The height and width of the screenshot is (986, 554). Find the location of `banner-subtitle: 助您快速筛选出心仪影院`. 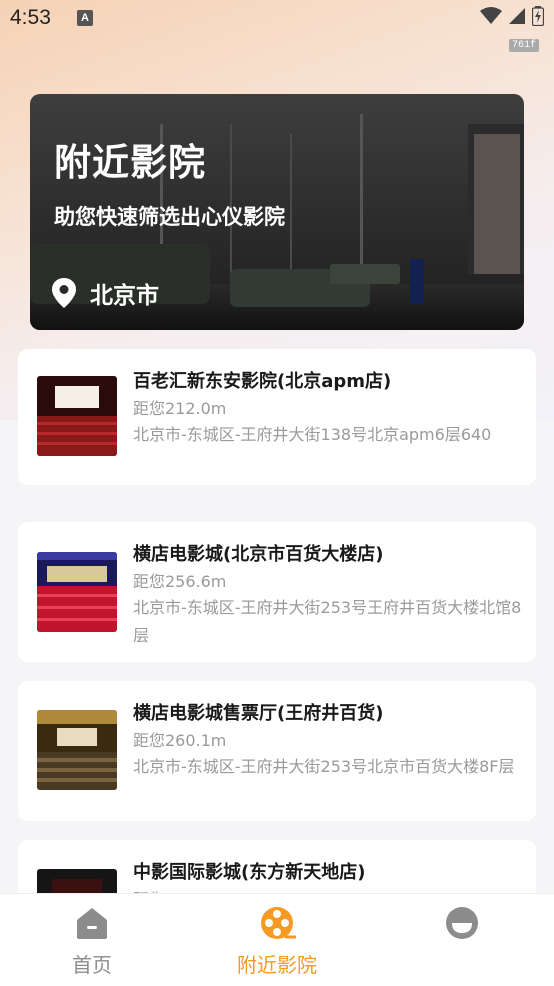

banner-subtitle: 助您快速筛选出心仪影院 is located at coordinates (169, 217).